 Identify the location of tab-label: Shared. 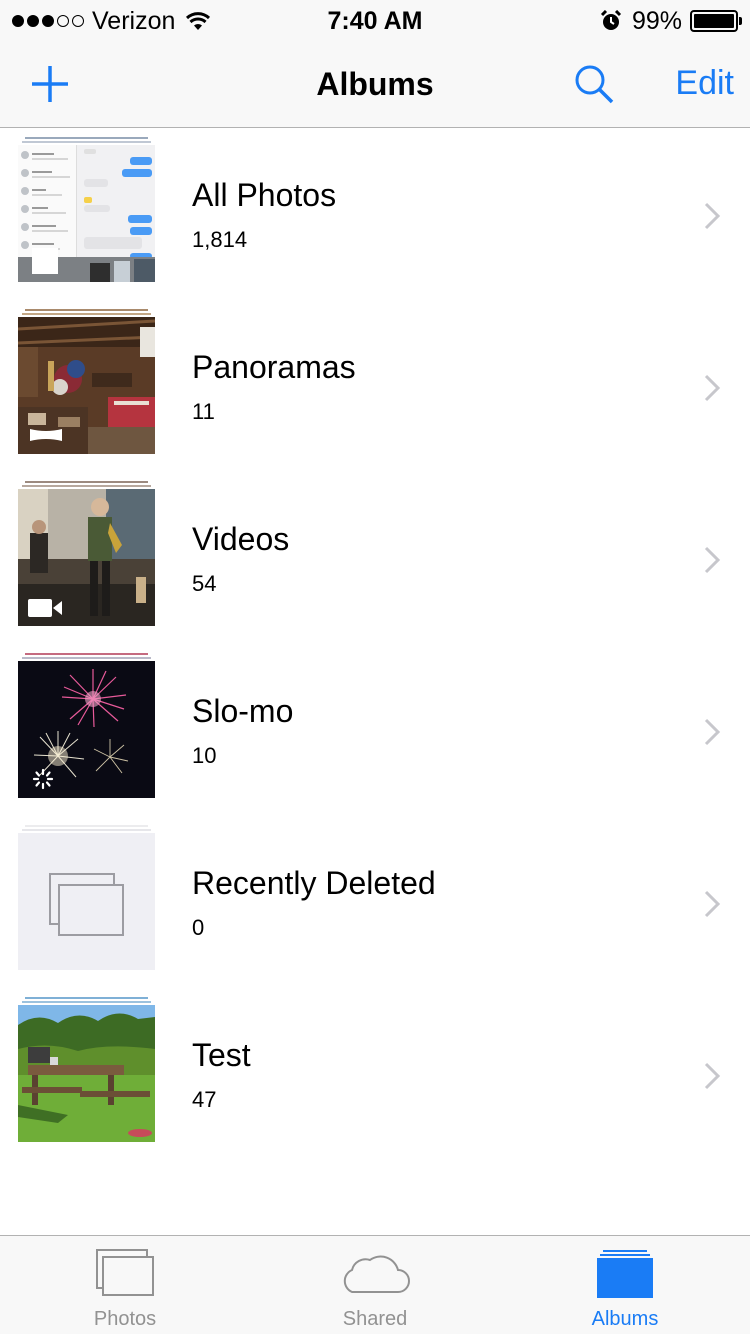
(375, 1319).